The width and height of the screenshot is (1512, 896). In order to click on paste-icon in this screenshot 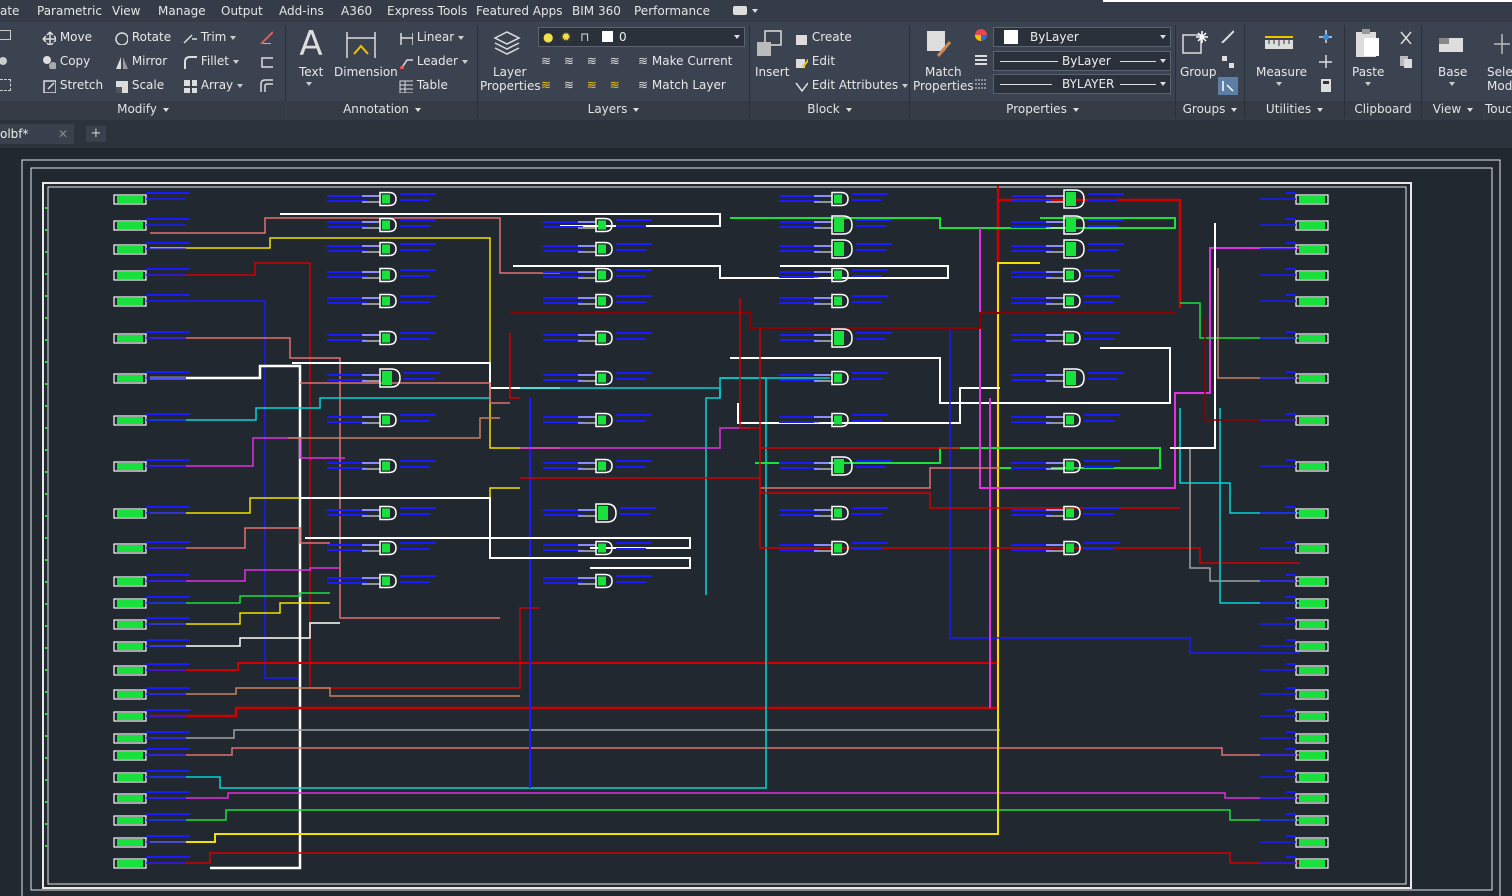, I will do `click(1368, 43)`.